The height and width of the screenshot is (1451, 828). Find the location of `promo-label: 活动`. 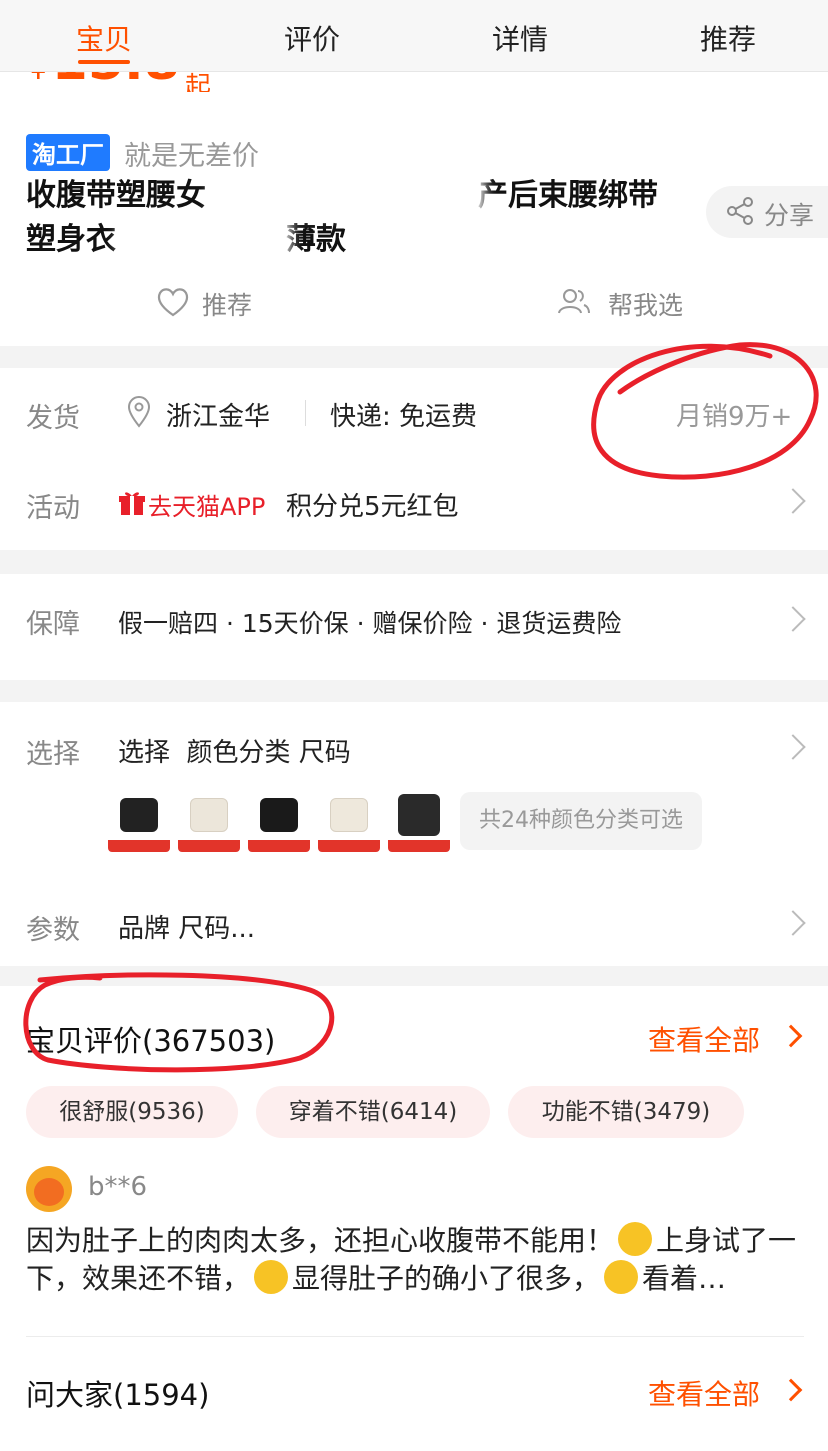

promo-label: 活动 is located at coordinates (53, 508).